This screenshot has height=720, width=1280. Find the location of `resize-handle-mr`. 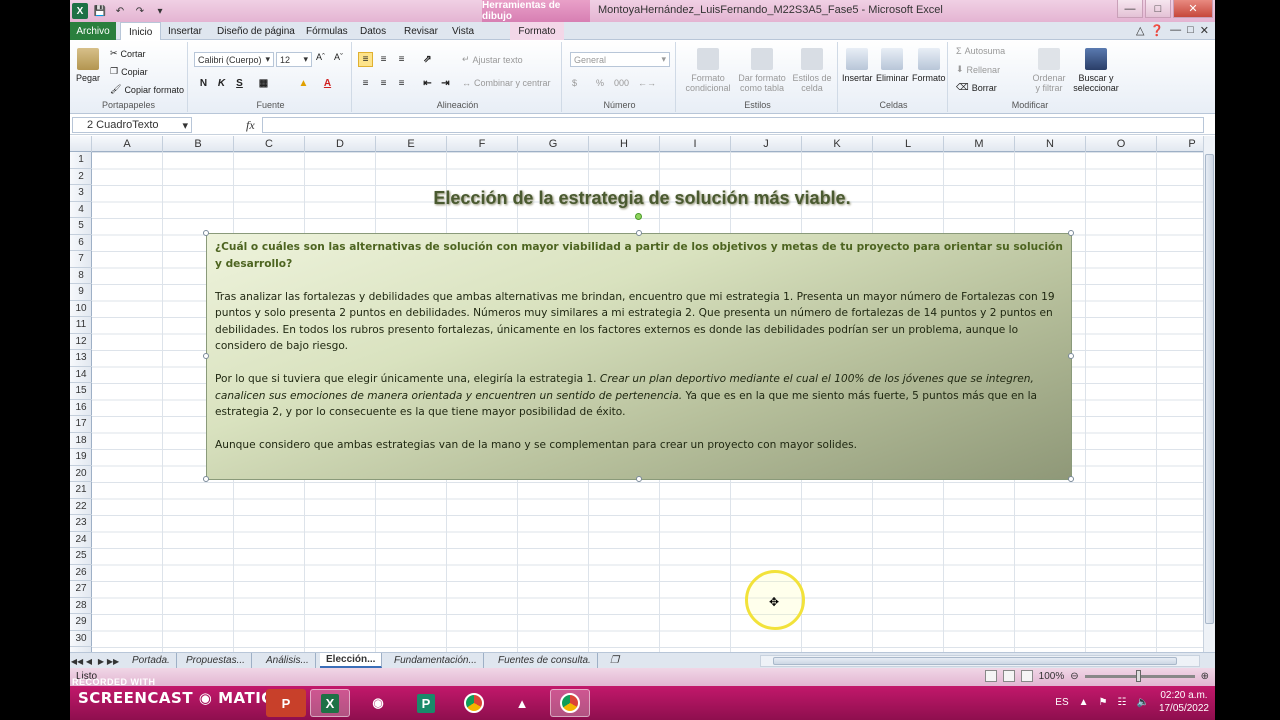

resize-handle-mr is located at coordinates (1071, 356).